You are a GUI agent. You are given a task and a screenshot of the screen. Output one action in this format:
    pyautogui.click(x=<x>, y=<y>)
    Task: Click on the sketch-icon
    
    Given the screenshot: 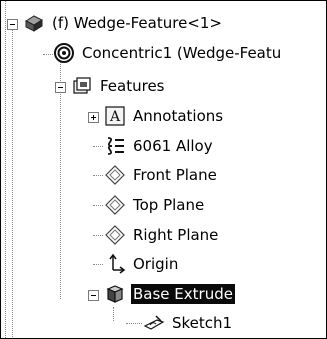 What is the action you would take?
    pyautogui.click(x=154, y=323)
    